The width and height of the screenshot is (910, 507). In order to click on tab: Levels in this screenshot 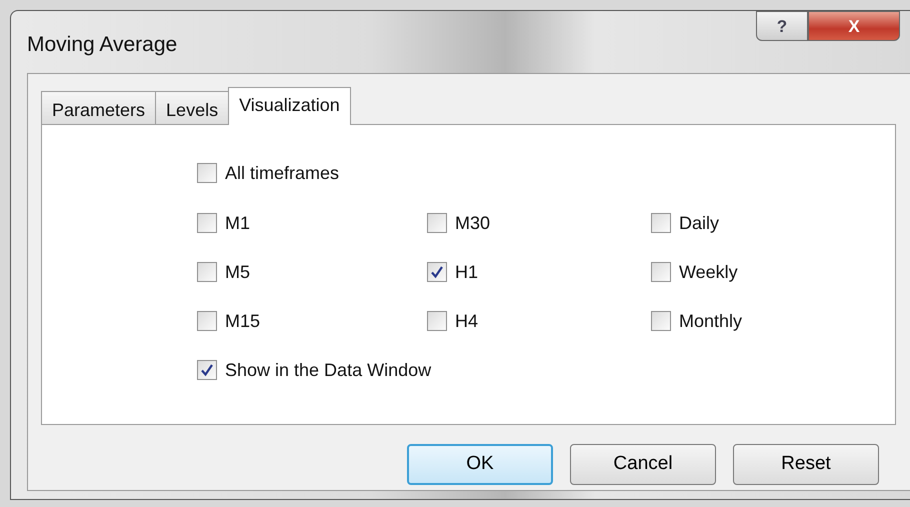, I will do `click(192, 107)`.